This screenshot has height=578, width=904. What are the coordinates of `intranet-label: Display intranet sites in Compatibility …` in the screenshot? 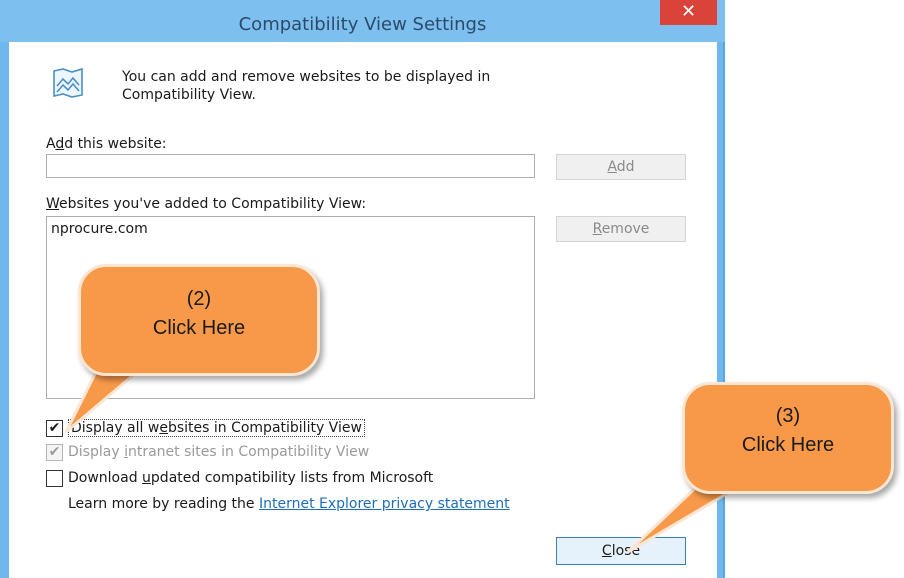 It's located at (219, 452).